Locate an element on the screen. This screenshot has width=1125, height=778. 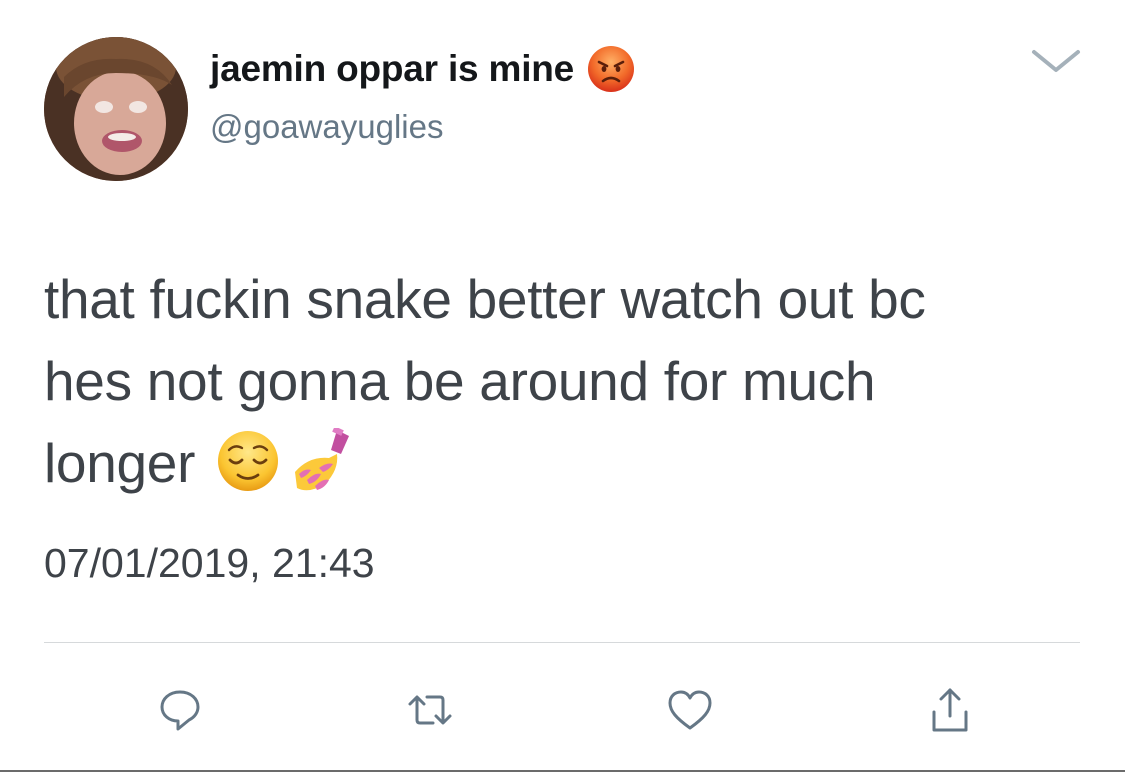
user-handle: @goawayuglies is located at coordinates (326, 127).